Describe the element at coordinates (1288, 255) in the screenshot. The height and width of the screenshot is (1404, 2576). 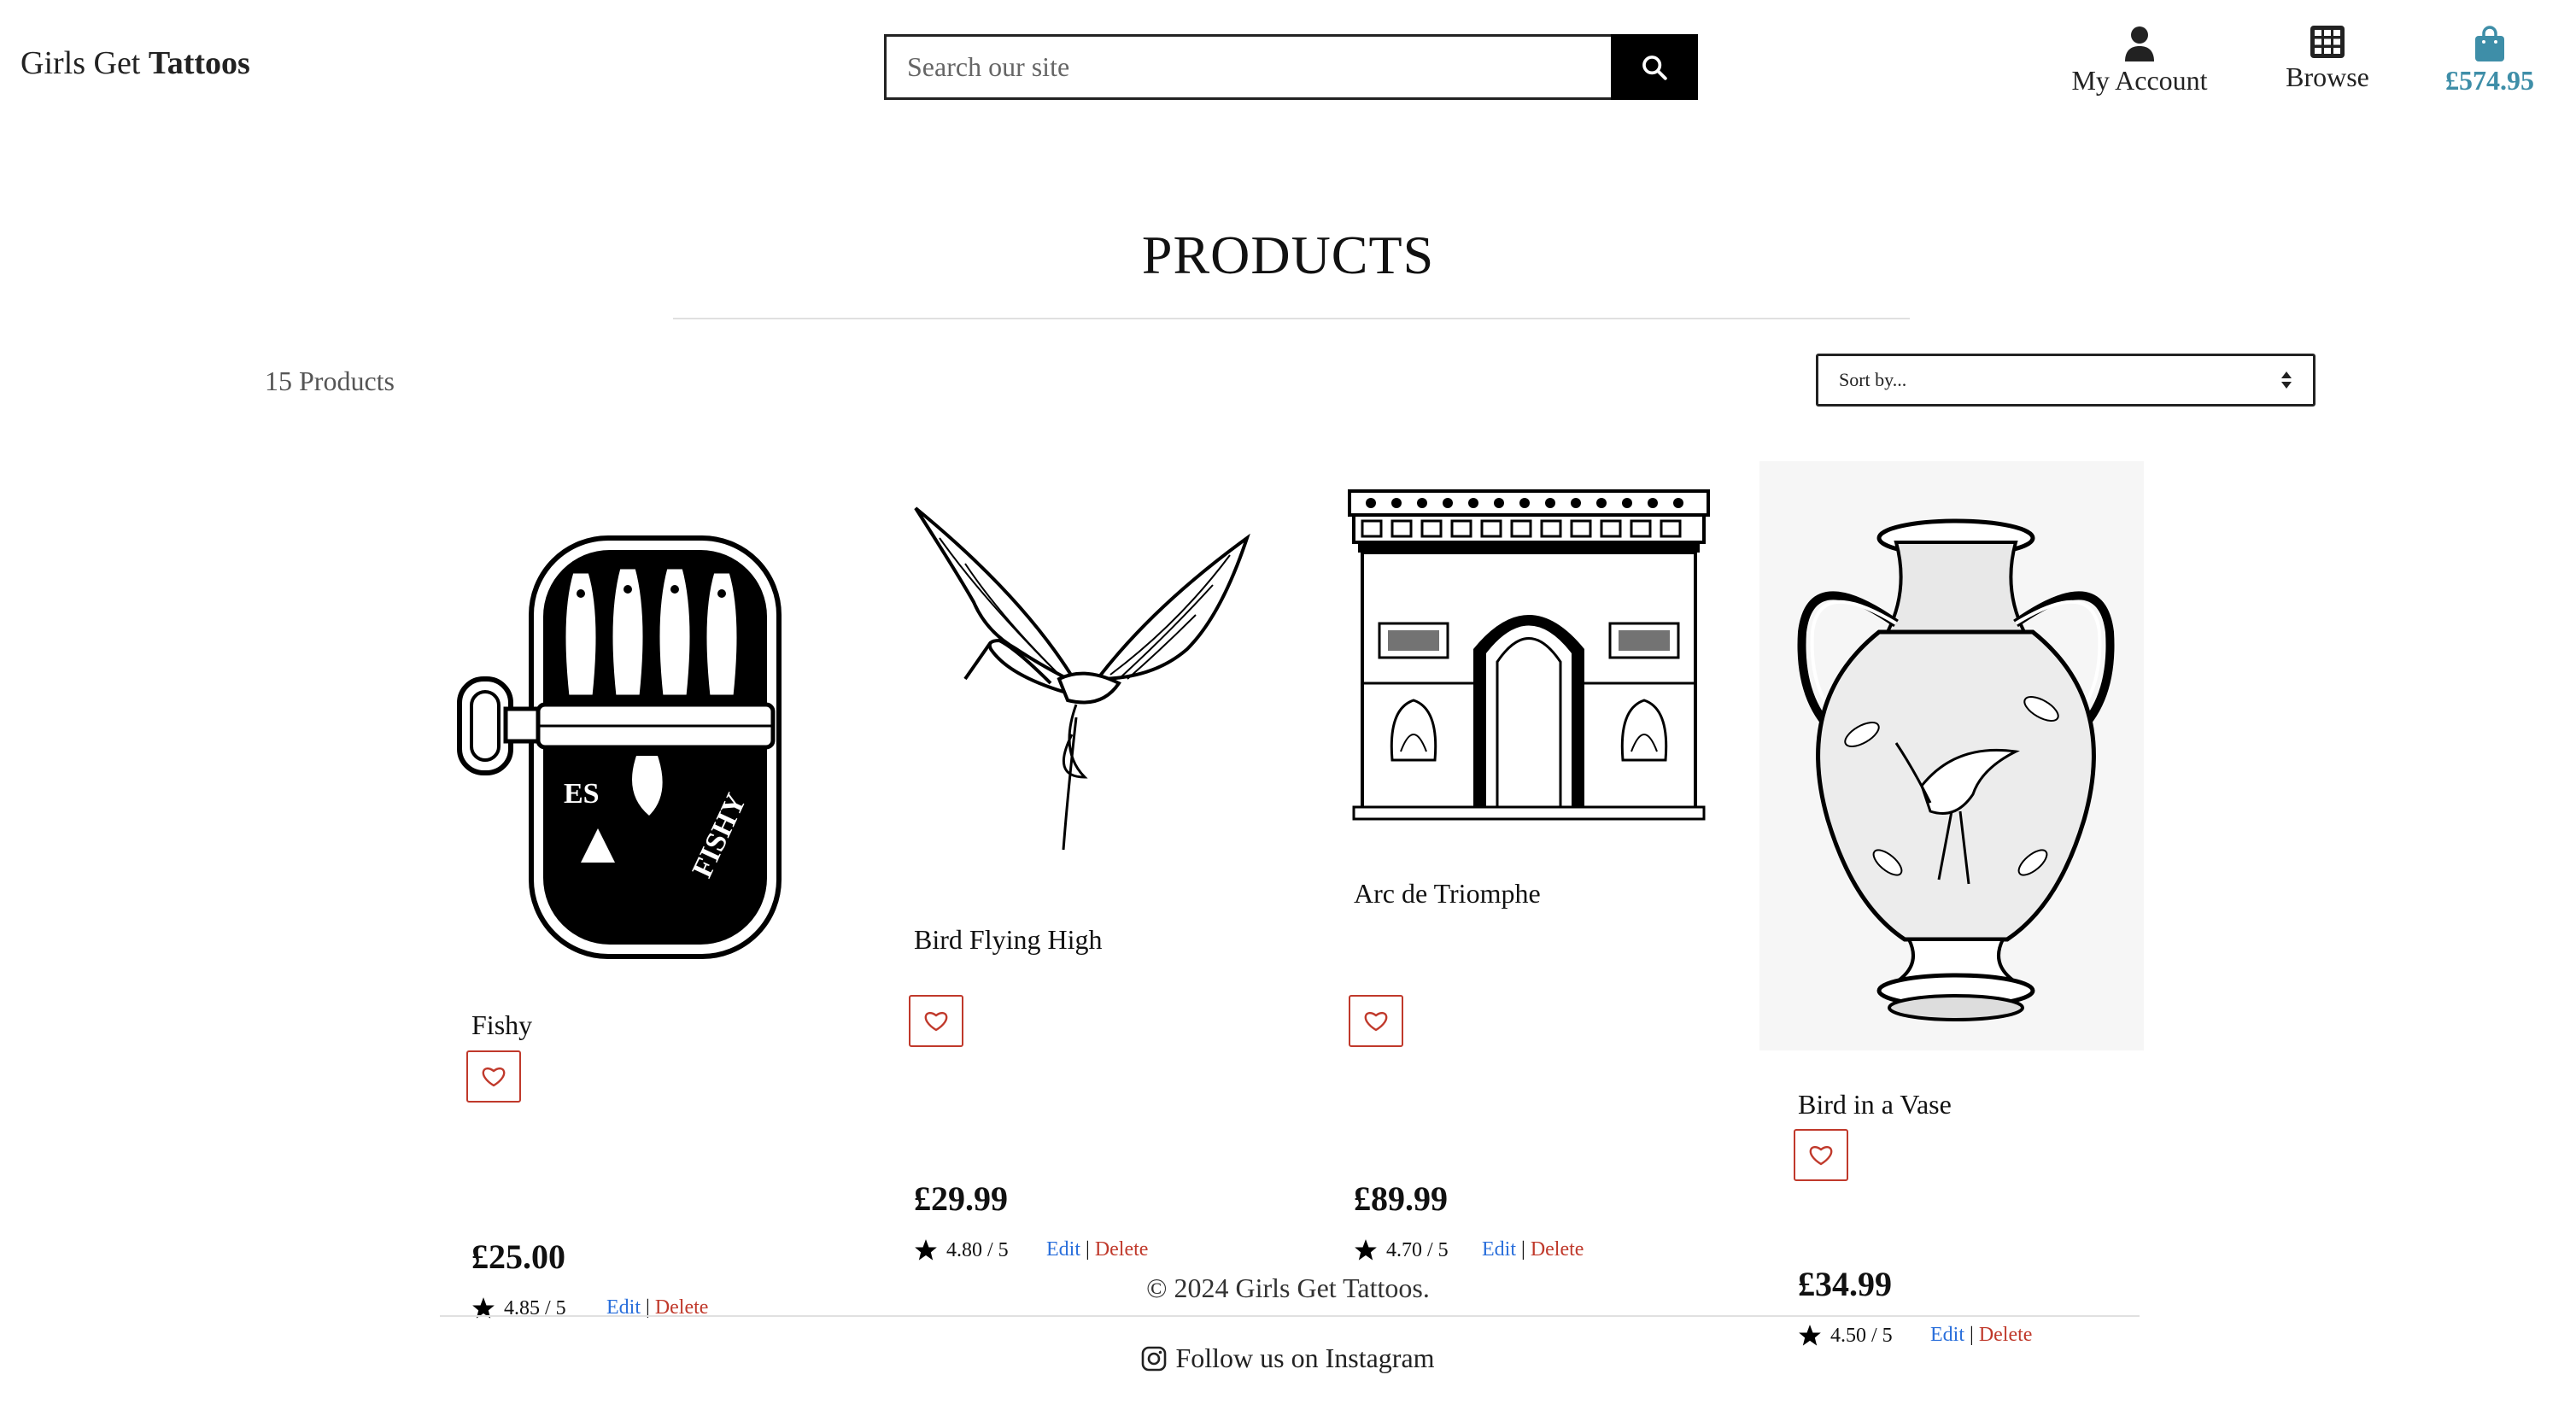
I see `page-title: PRODUCTS` at that location.